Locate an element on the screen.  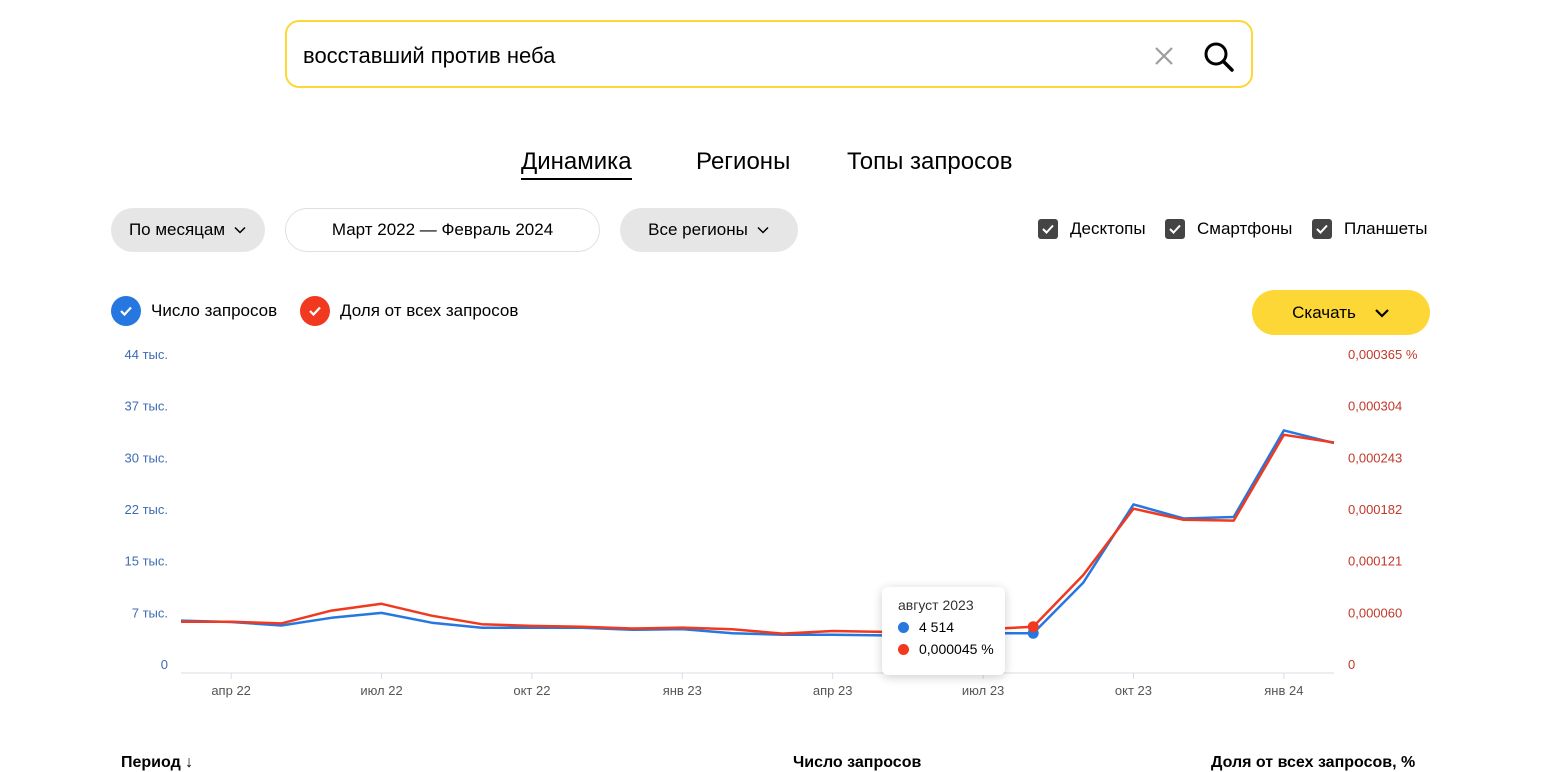
tabs-bar: Динамика Регионы Топы запросов is located at coordinates (775, 165).